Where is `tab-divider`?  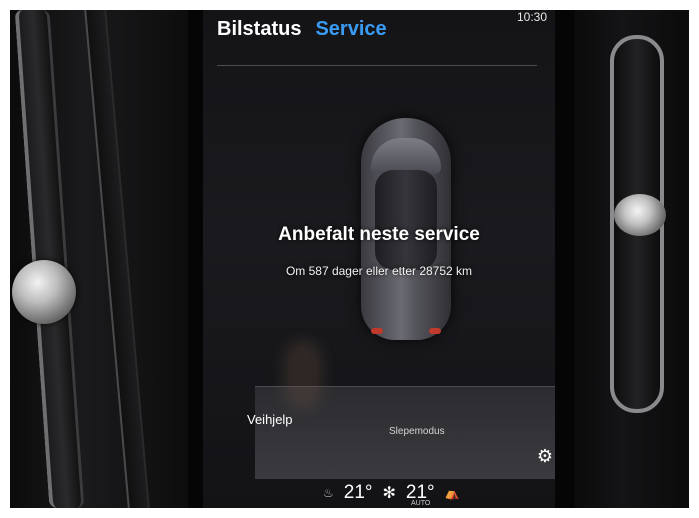 tab-divider is located at coordinates (377, 65).